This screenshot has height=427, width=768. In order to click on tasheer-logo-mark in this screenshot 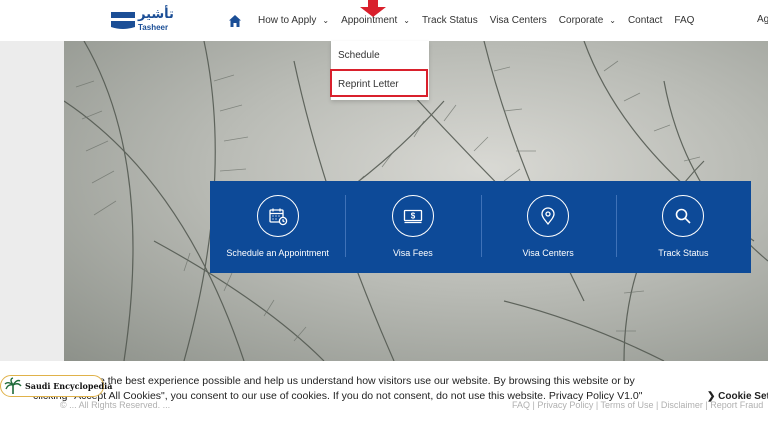, I will do `click(123, 20)`.